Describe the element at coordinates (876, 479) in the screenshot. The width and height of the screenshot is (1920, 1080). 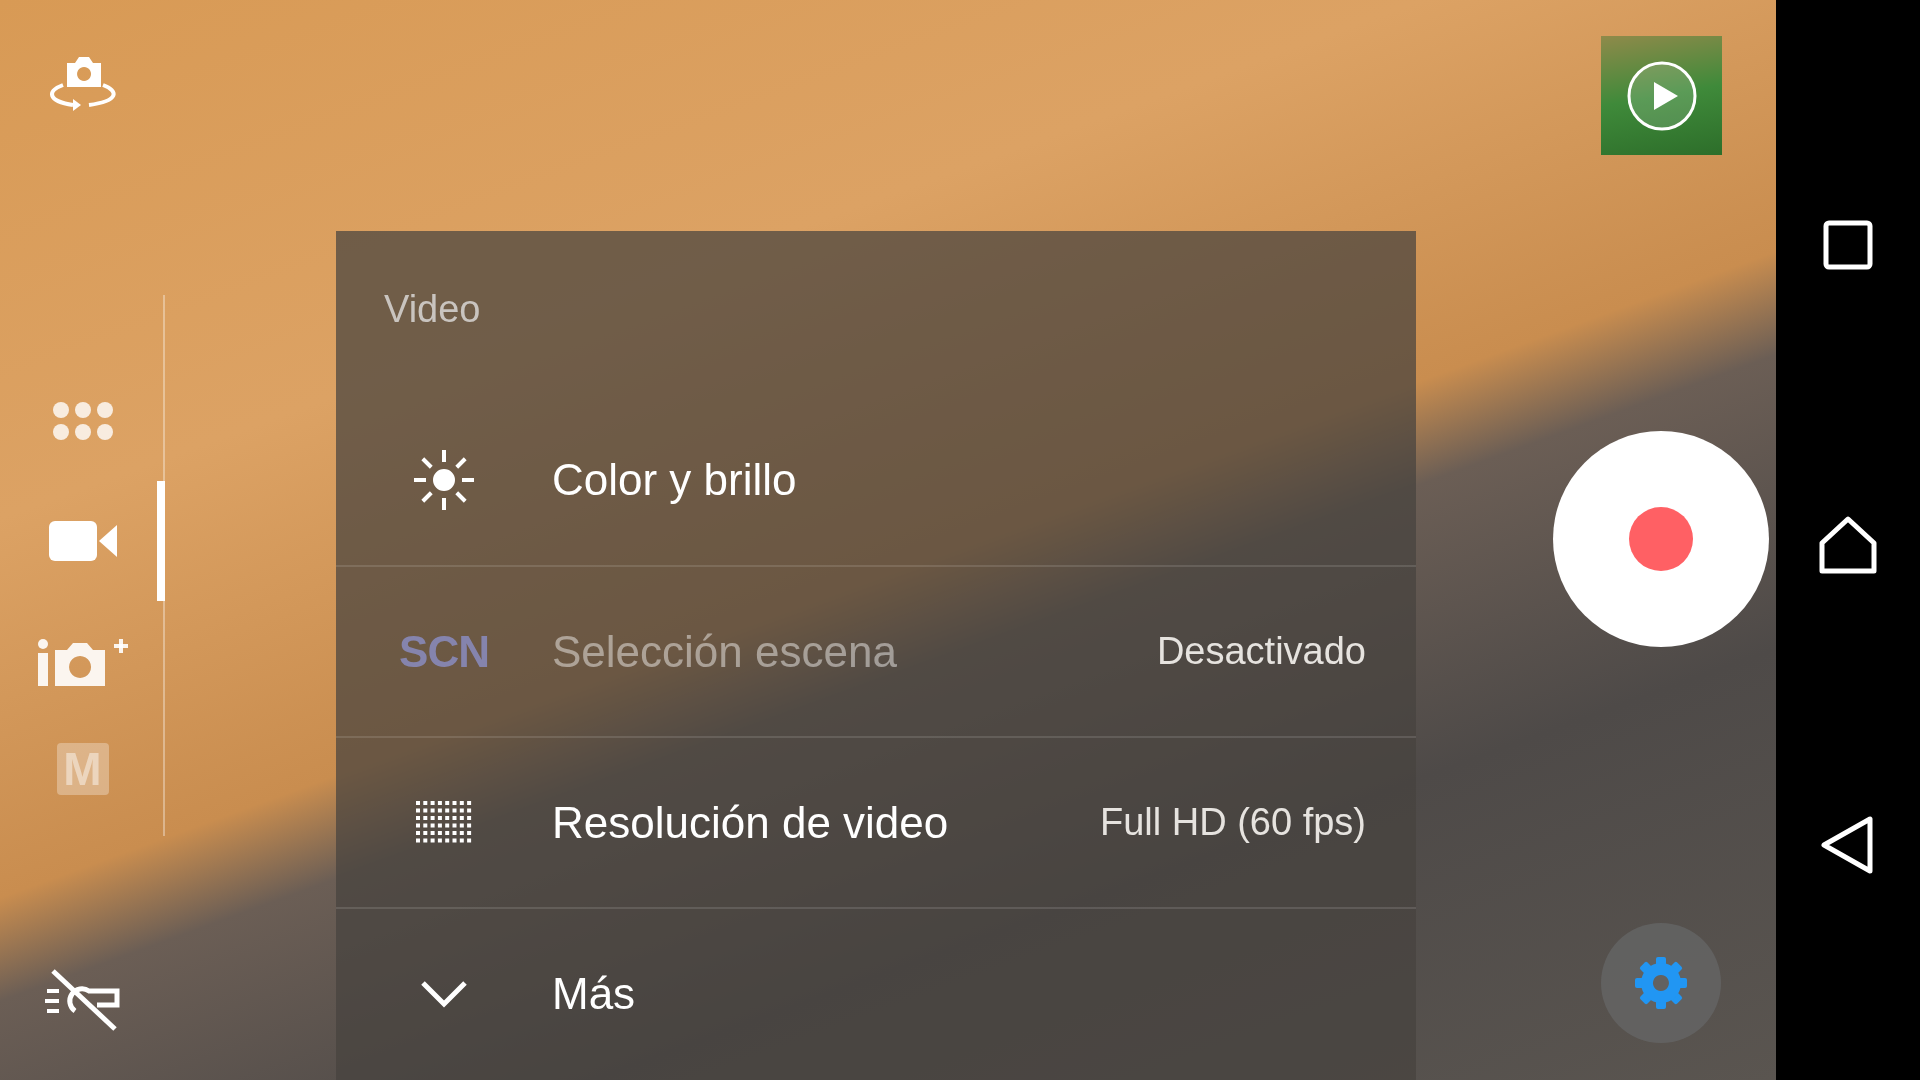
I see `menu-item: Color y brillo` at that location.